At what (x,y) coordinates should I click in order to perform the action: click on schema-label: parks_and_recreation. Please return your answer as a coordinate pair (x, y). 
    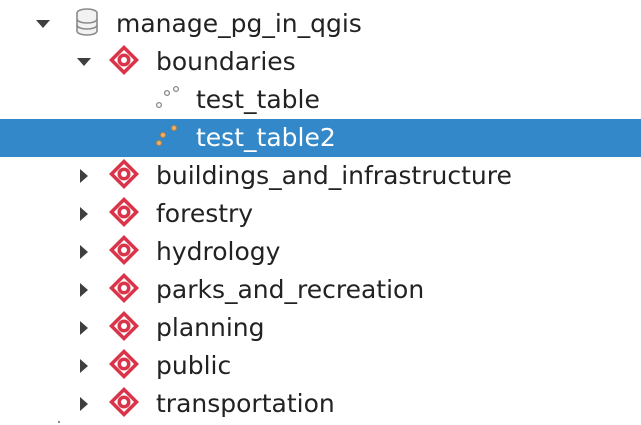
    Looking at the image, I should click on (290, 289).